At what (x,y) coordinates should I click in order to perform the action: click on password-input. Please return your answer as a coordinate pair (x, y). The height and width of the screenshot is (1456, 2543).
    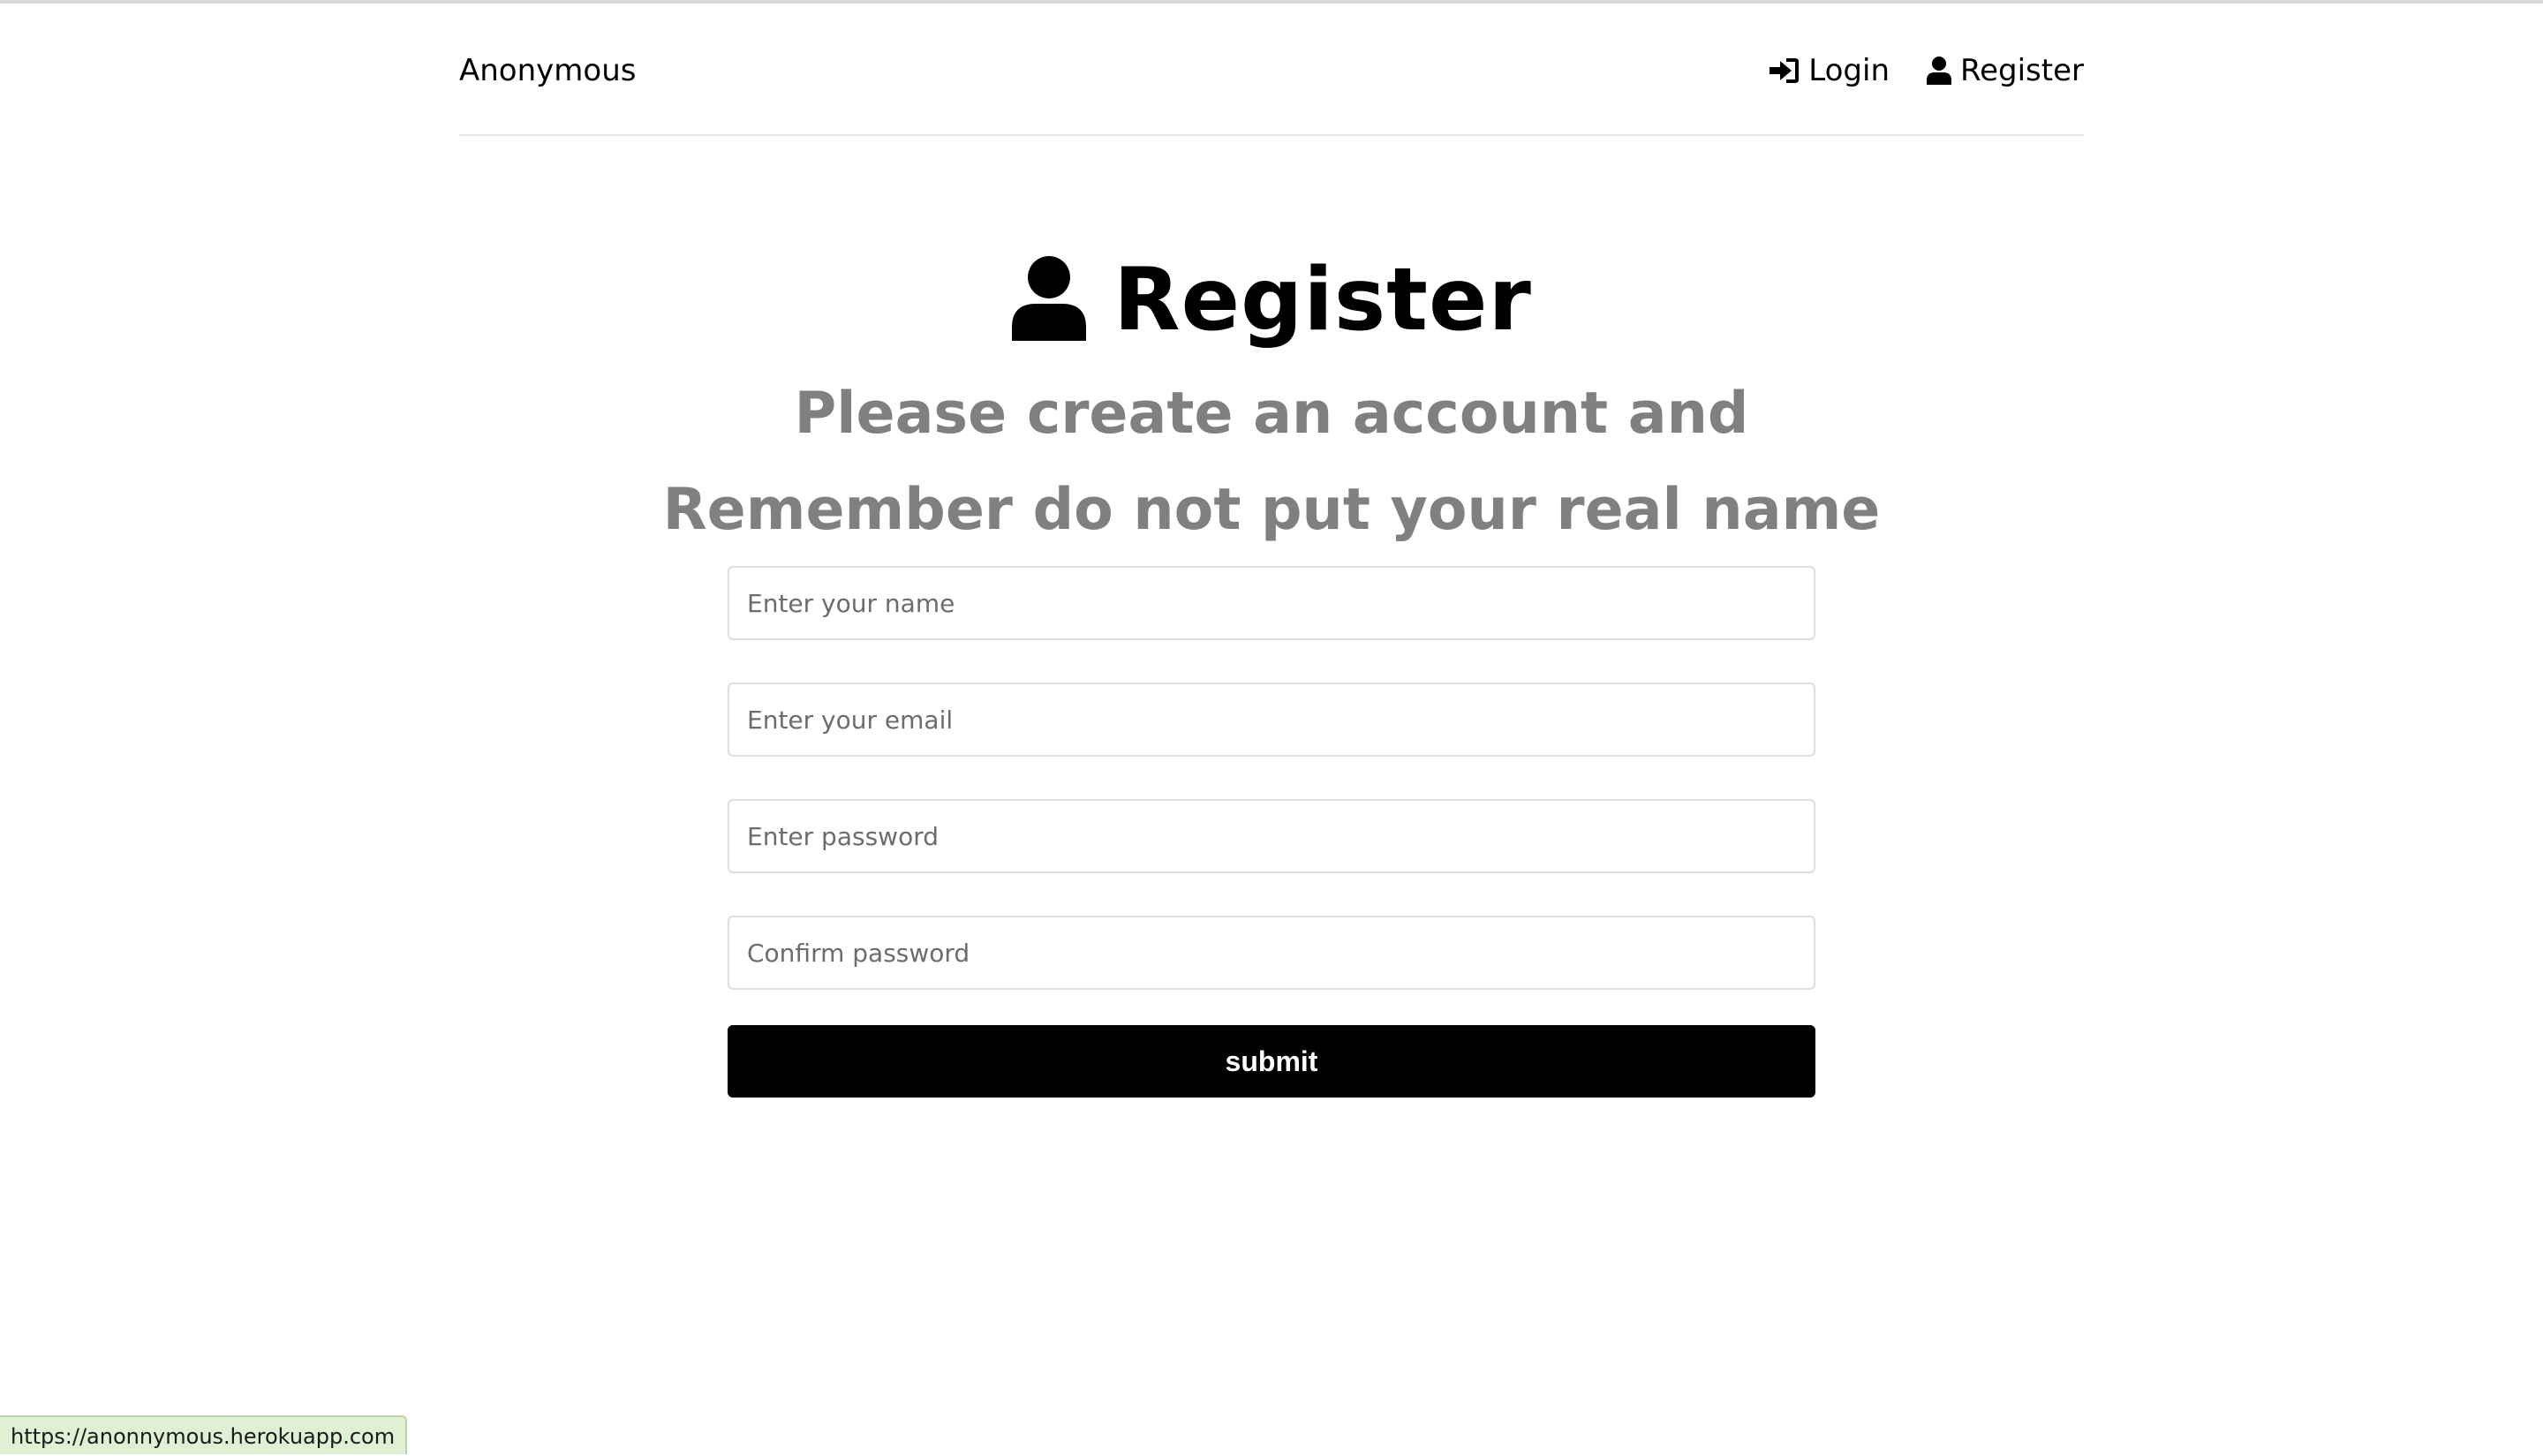
    Looking at the image, I should click on (1271, 836).